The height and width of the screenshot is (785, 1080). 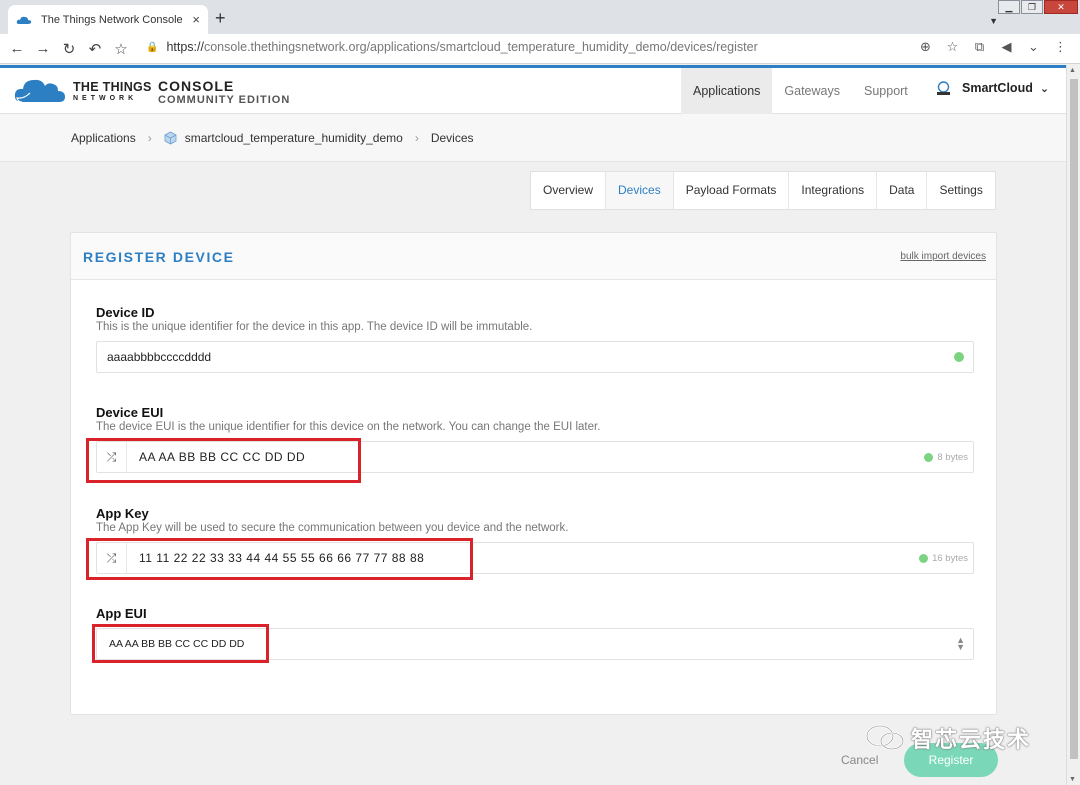 I want to click on tab-payload-formats: Payload Formats, so click(x=732, y=190).